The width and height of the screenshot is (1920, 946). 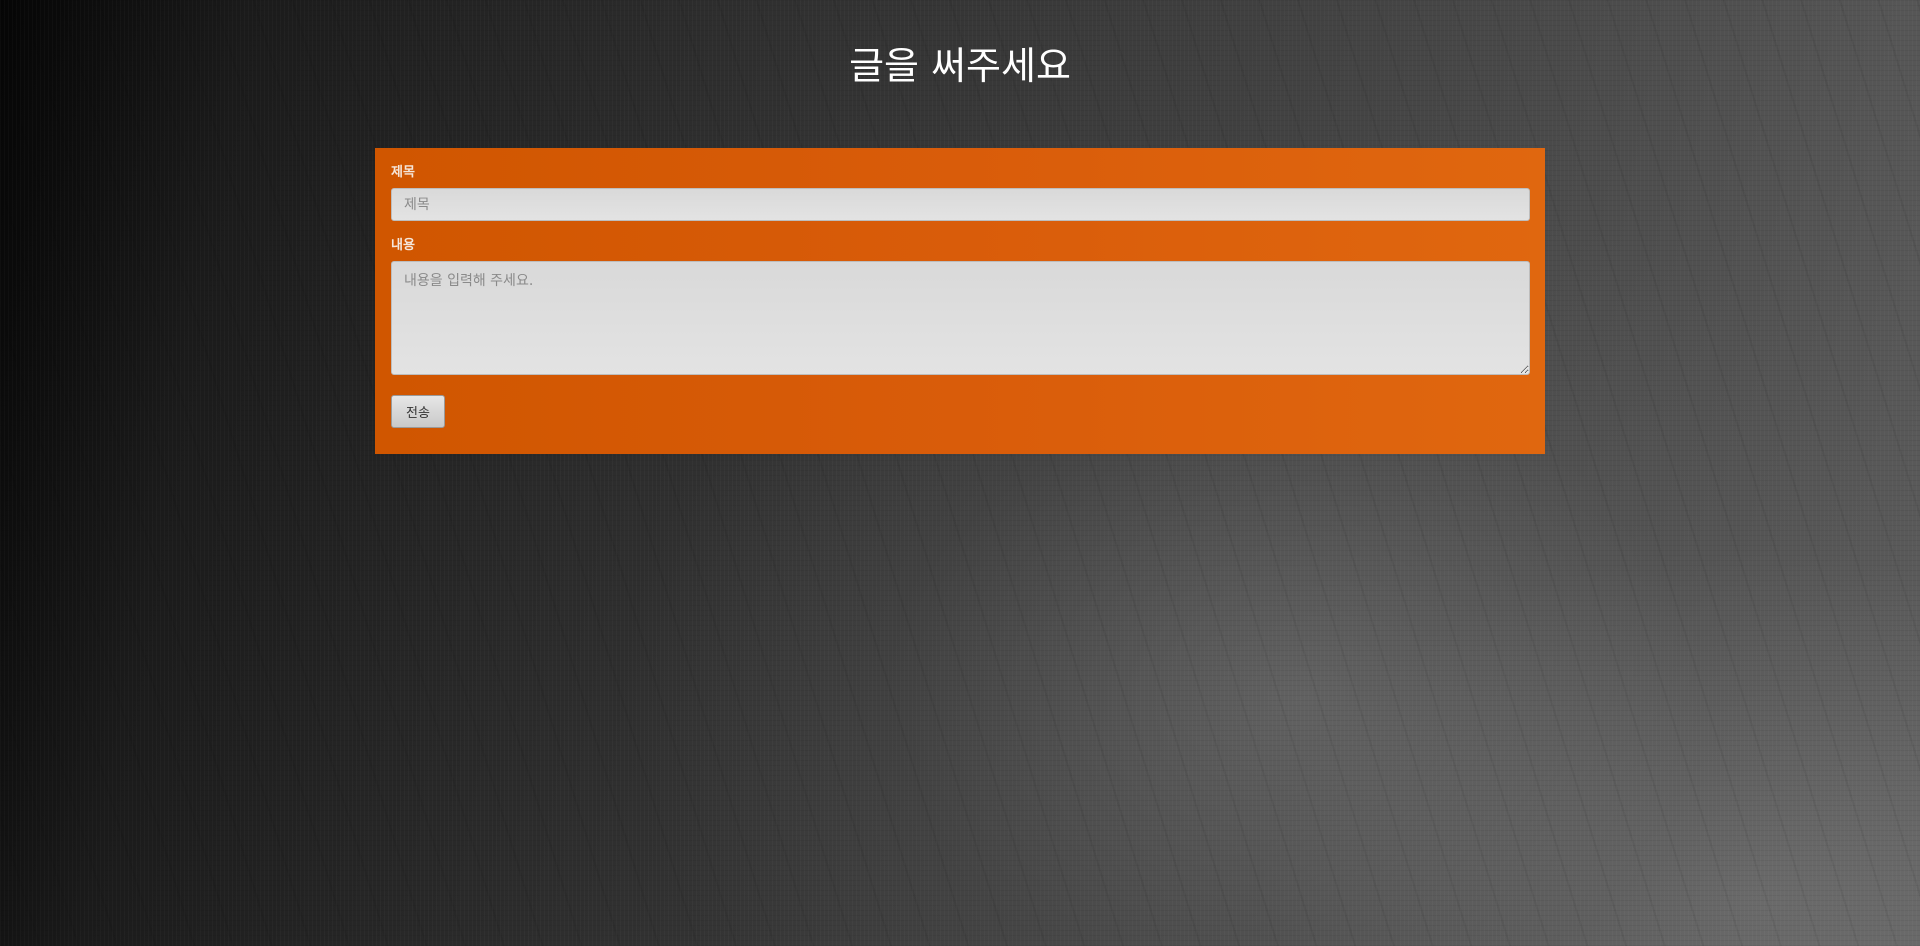 I want to click on submit-button: 전송, so click(x=418, y=411).